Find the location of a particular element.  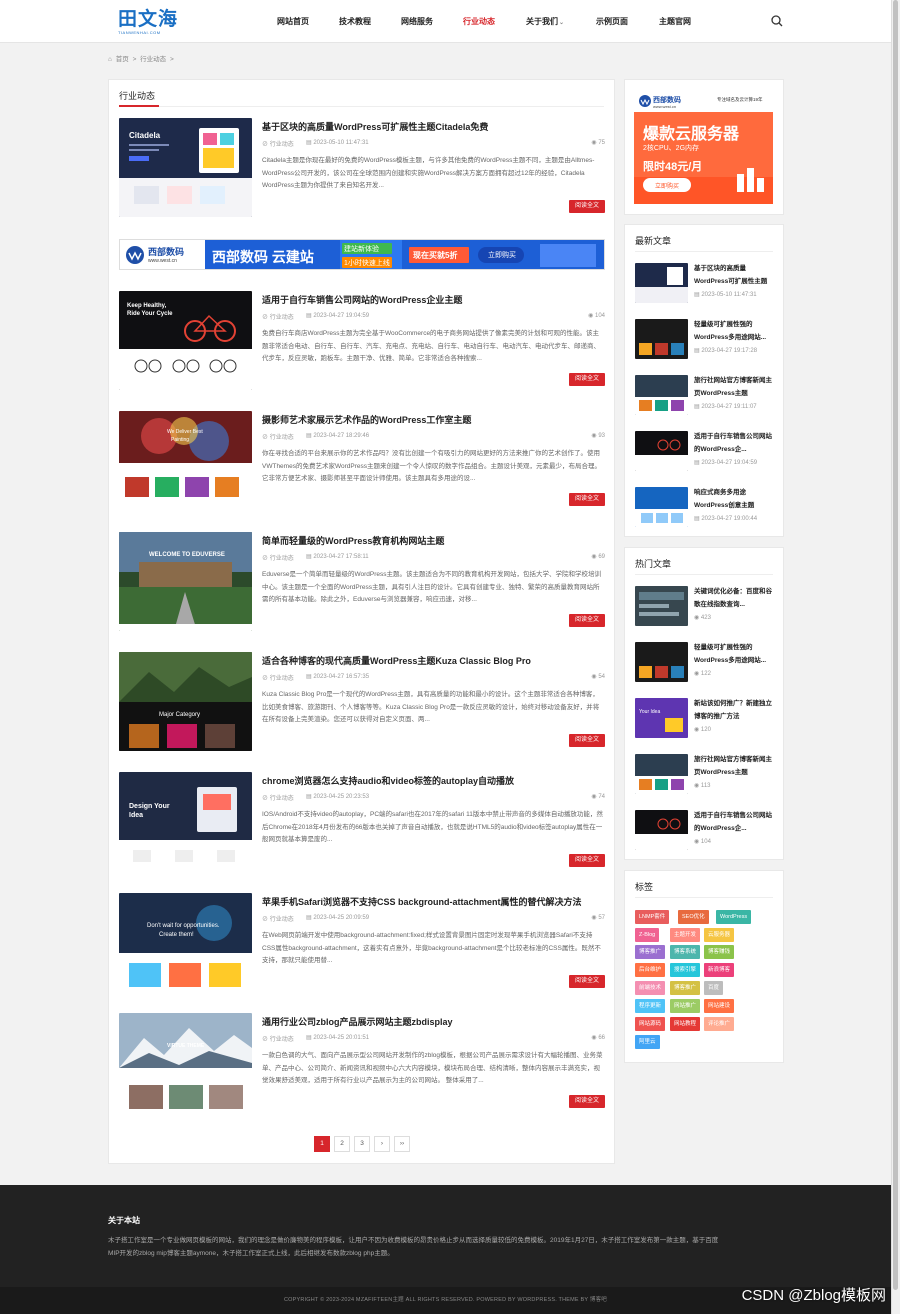

sidebar-hot-item: 适用于自行车销售公司网站的WordPress企... ◉ 104 is located at coordinates (705, 831).